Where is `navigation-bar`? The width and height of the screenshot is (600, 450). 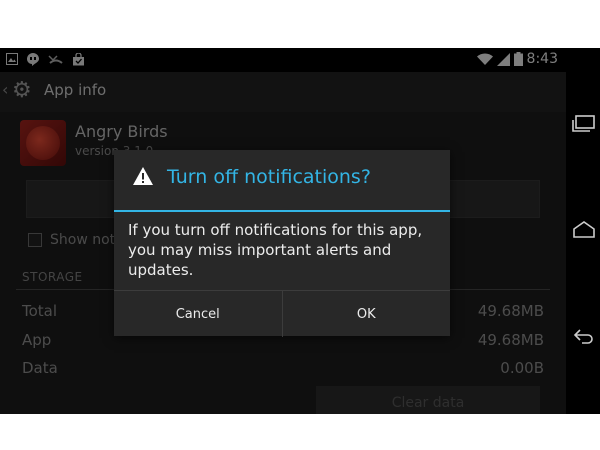 navigation-bar is located at coordinates (583, 231).